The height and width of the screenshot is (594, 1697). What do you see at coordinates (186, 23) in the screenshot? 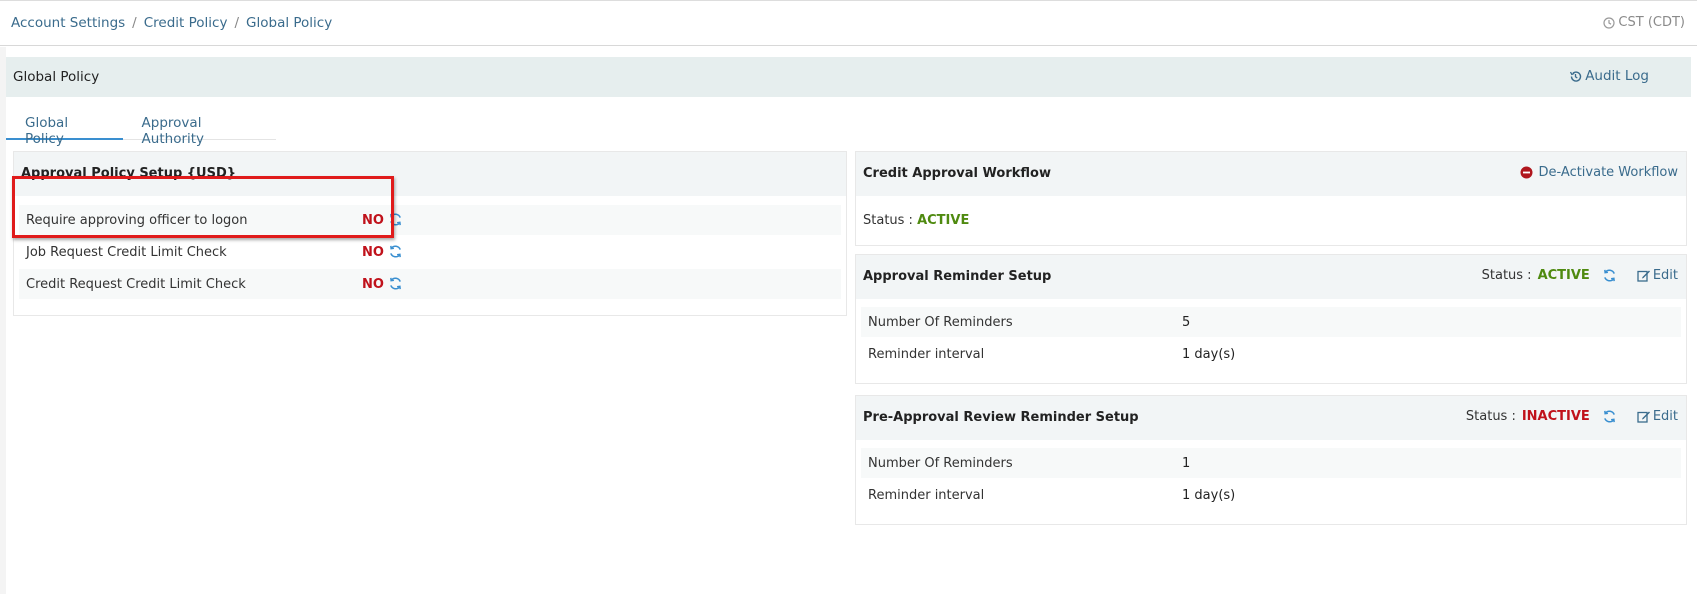
I see `breadcrumb-credit-policy: Credit Policy` at bounding box center [186, 23].